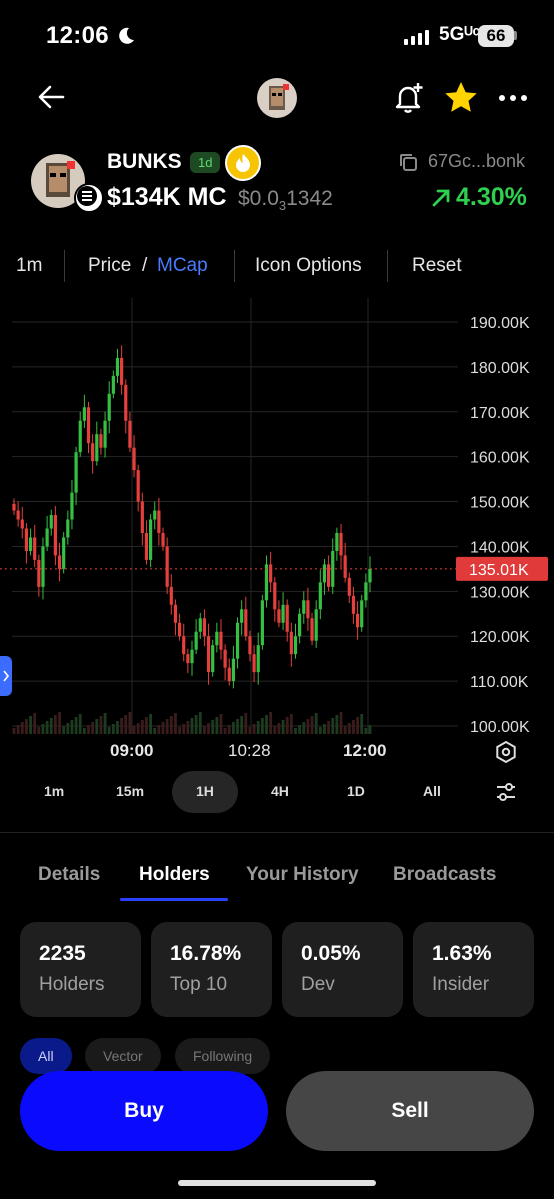  I want to click on interval-1m: 1m, so click(54, 791).